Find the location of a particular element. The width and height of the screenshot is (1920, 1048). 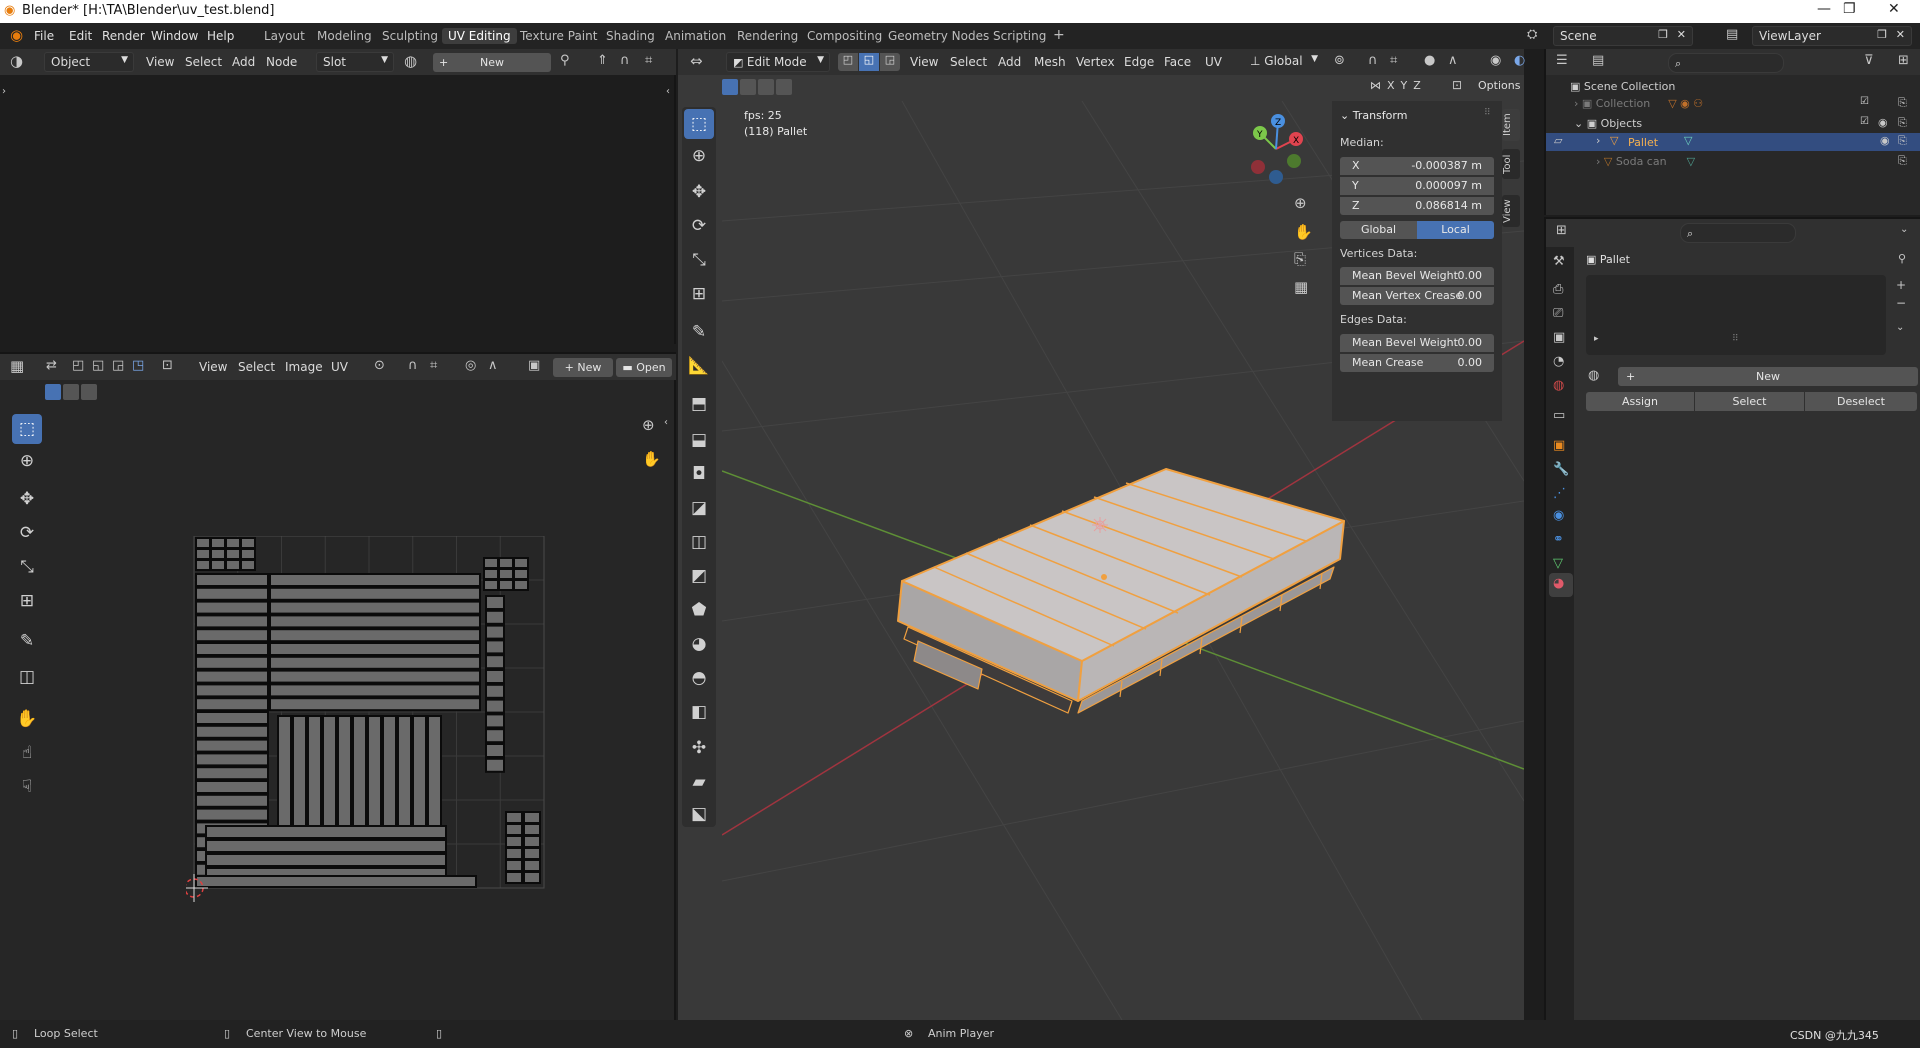

restore-button: ❐ is located at coordinates (1849, 9).